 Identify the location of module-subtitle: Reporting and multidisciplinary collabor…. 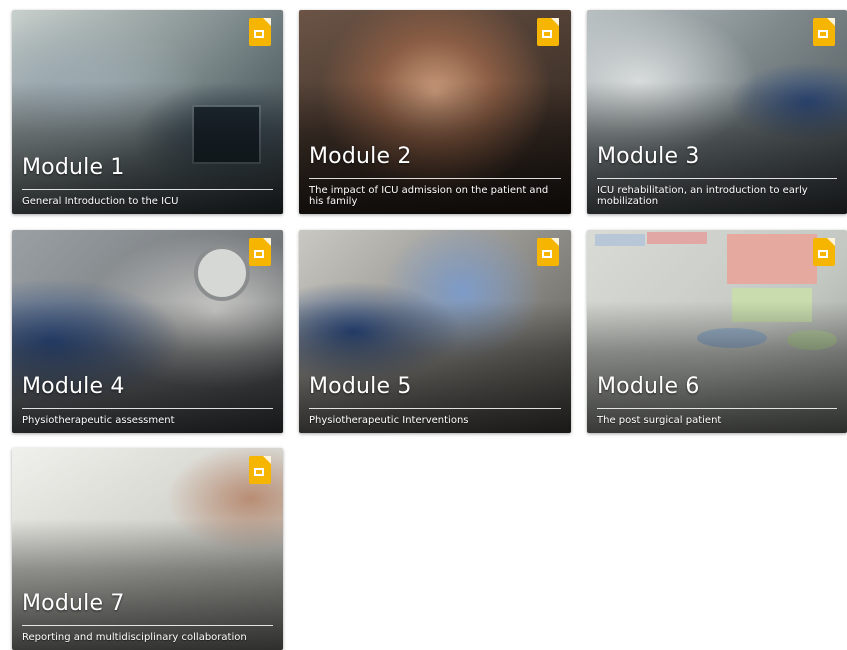
(134, 637).